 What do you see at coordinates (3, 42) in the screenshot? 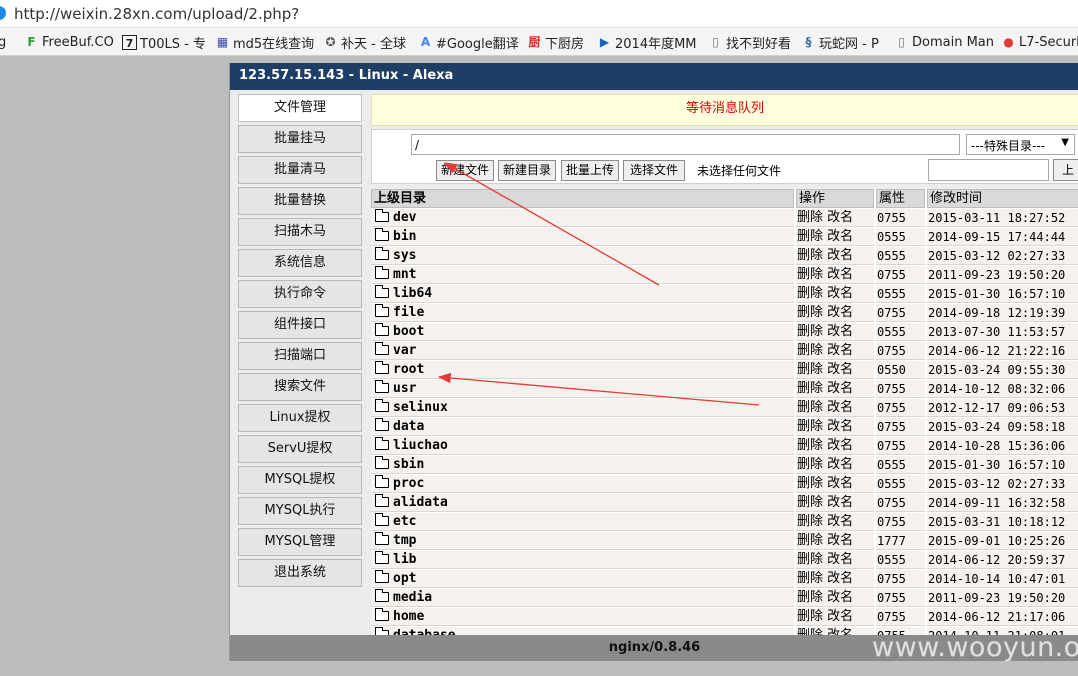
I see `bookmark-item: g` at bounding box center [3, 42].